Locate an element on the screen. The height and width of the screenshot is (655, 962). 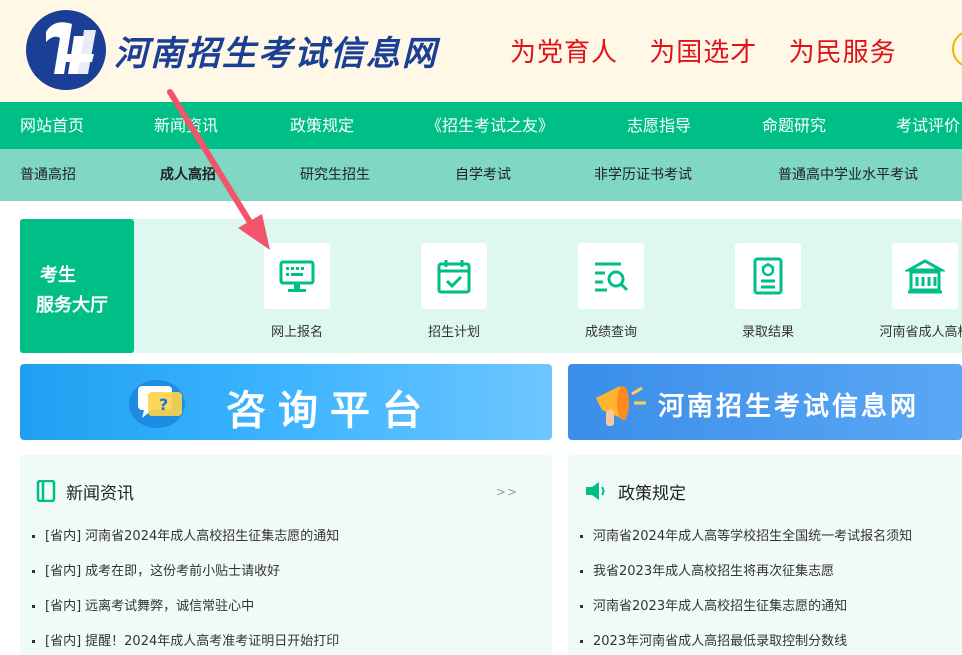
main-nav: 网站首页 新闻资讯 政策规定 《招生考试之友》 志愿指导 命题研究 考试评价 is located at coordinates (481, 125).